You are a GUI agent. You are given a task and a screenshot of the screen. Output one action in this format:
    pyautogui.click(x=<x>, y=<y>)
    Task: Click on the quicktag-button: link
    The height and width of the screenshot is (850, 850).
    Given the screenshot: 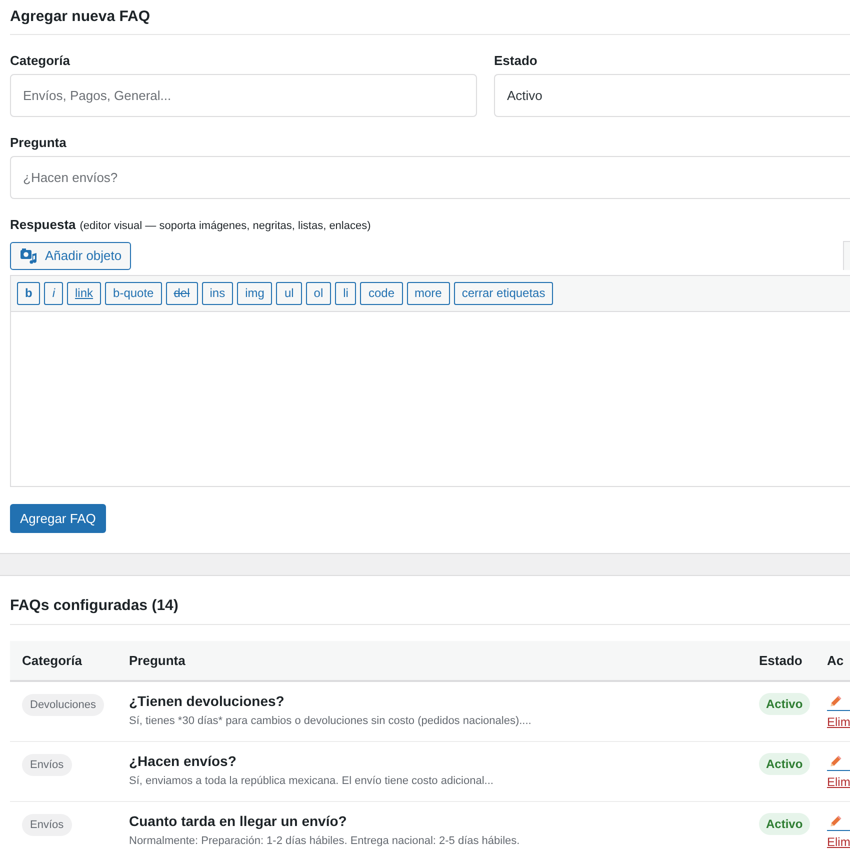 What is the action you would take?
    pyautogui.click(x=84, y=293)
    